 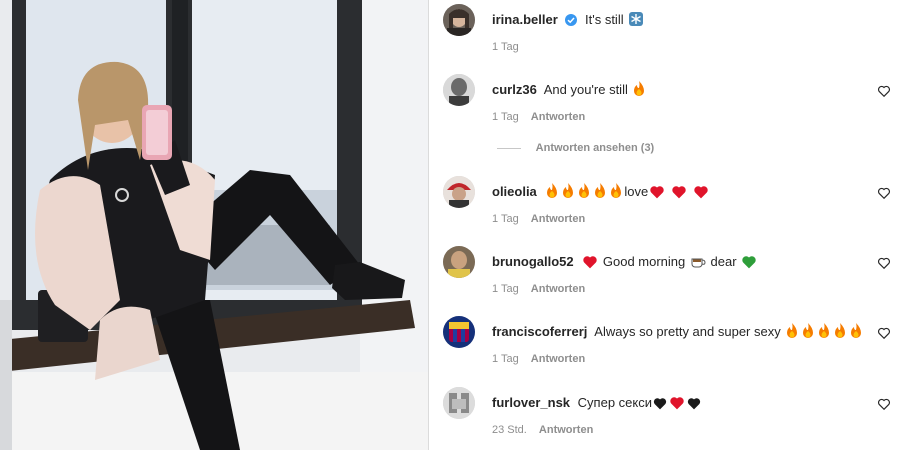 I want to click on comment-text-line: curlz36 And you're still, so click(x=569, y=91).